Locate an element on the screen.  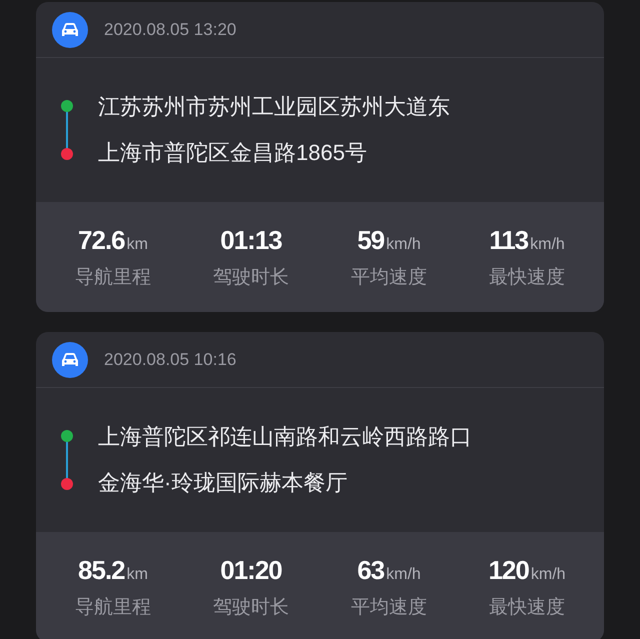
stat-value: 63 is located at coordinates (370, 571).